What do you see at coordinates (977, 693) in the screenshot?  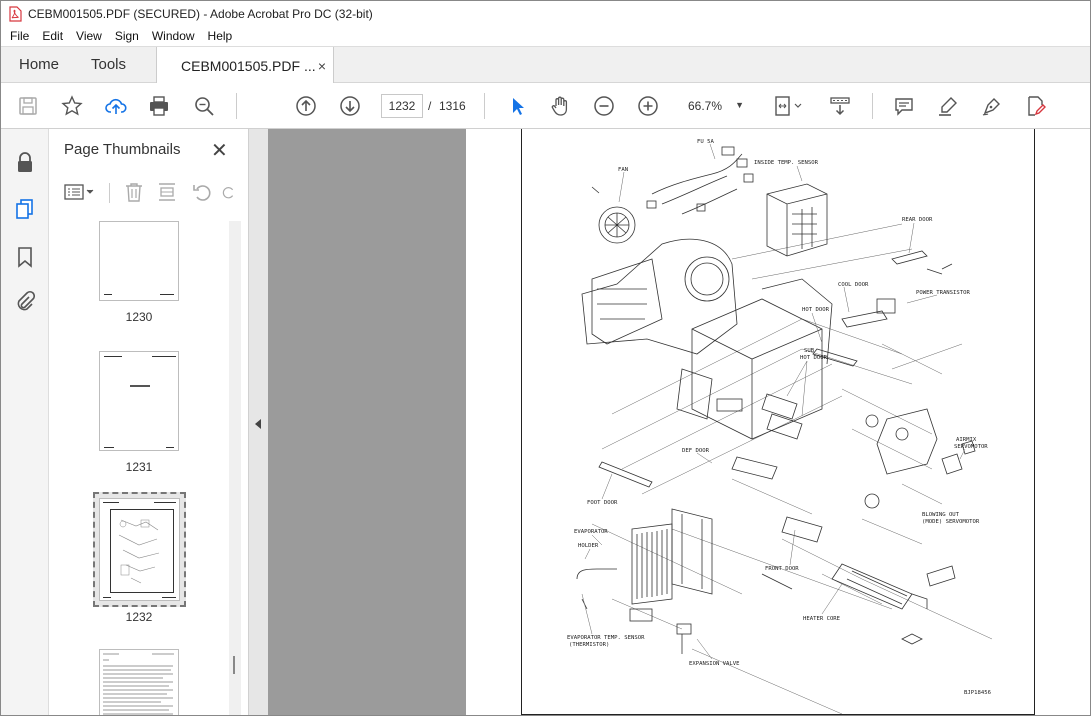 I see `diagram-label: BJP18456` at bounding box center [977, 693].